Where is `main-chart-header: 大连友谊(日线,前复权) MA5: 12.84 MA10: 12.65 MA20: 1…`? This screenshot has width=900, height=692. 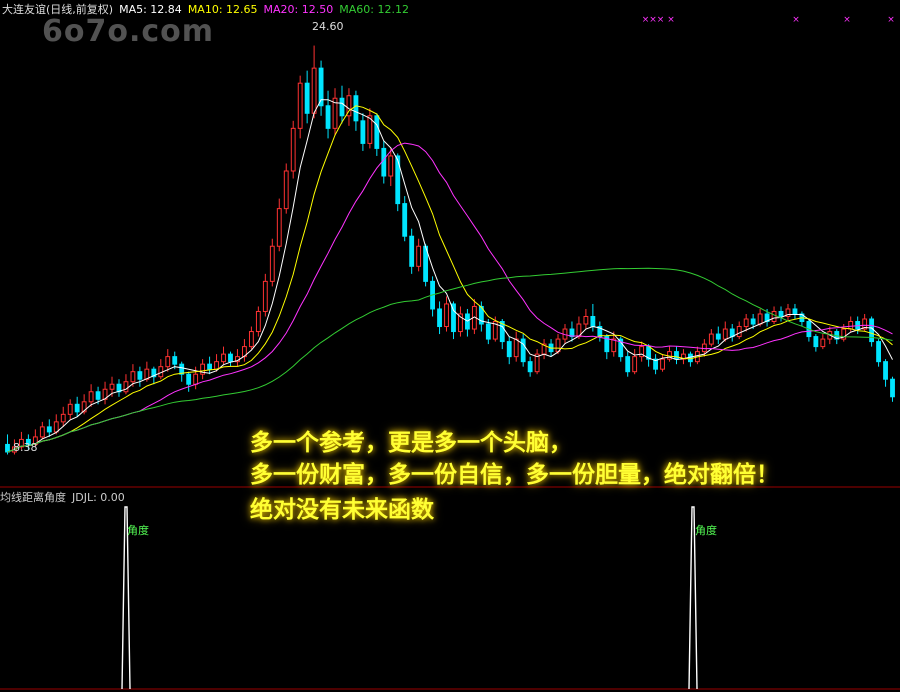 main-chart-header: 大连友谊(日线,前复权) MA5: 12.84 MA10: 12.65 MA20: 1… is located at coordinates (208, 9).